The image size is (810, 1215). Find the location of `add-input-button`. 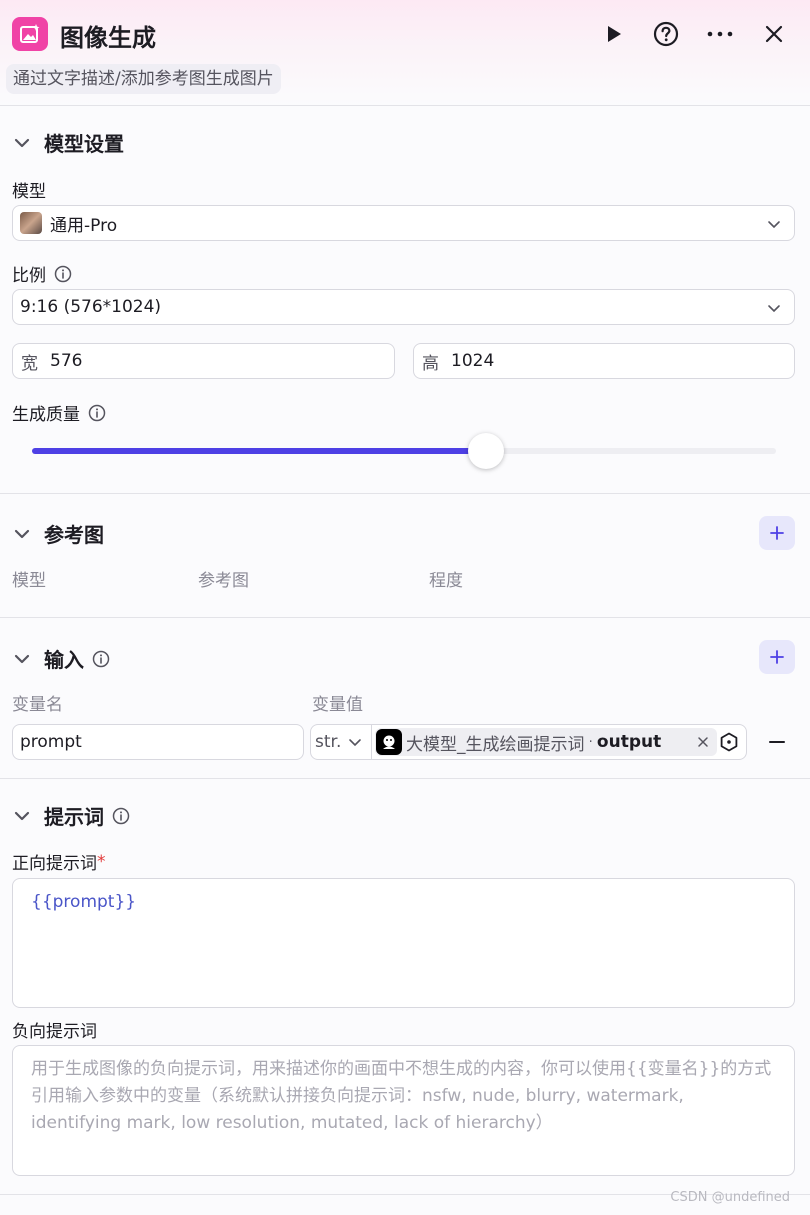

add-input-button is located at coordinates (777, 657).